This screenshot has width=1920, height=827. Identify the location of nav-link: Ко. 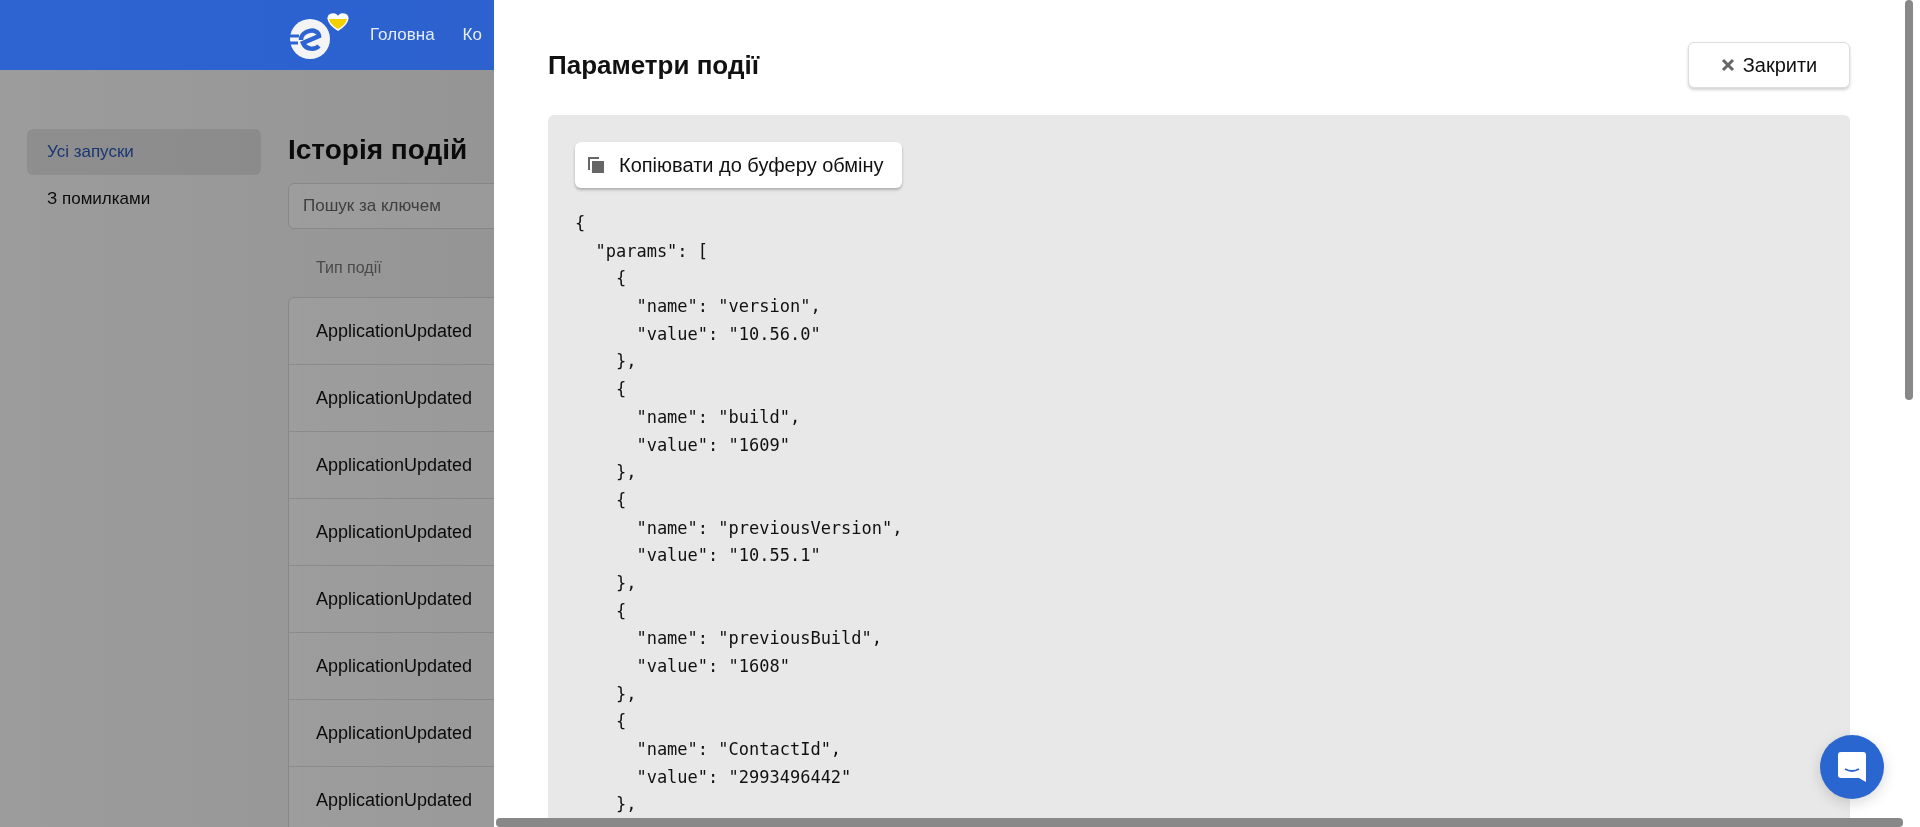
(472, 35).